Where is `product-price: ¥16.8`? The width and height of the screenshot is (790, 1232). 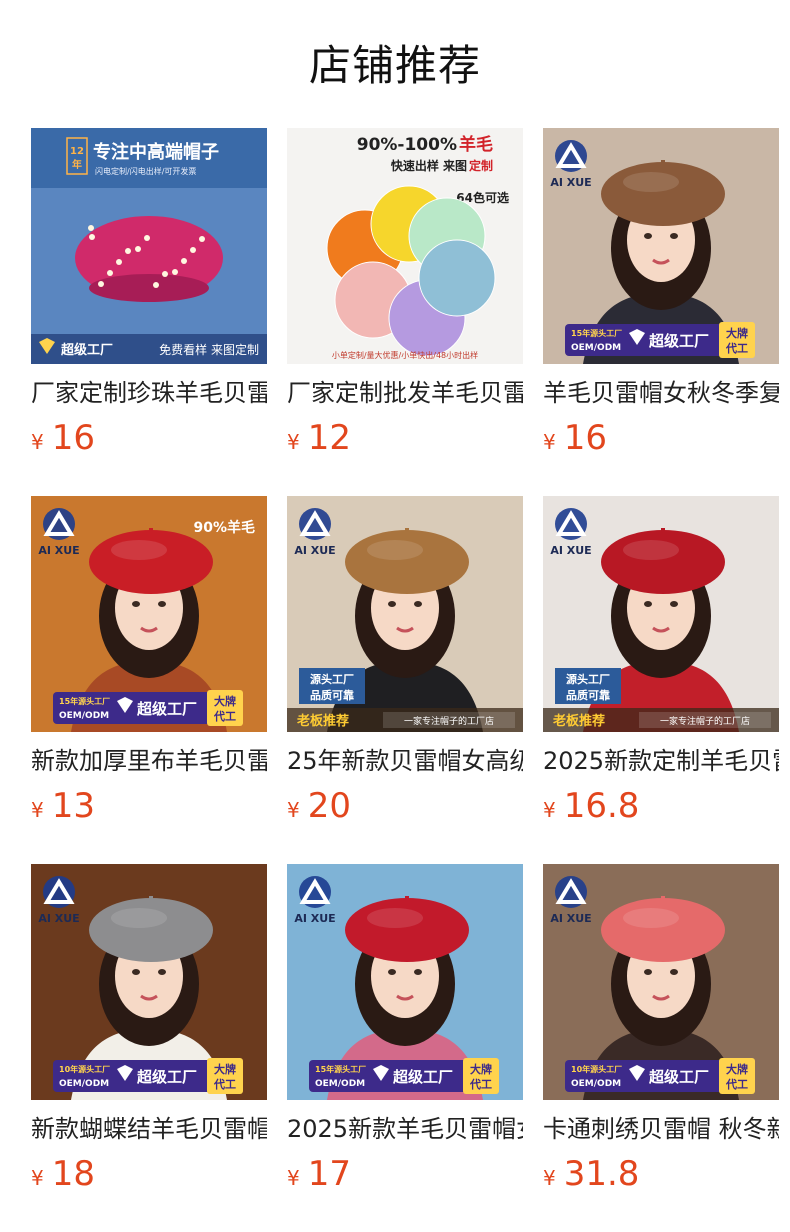 product-price: ¥16.8 is located at coordinates (591, 806).